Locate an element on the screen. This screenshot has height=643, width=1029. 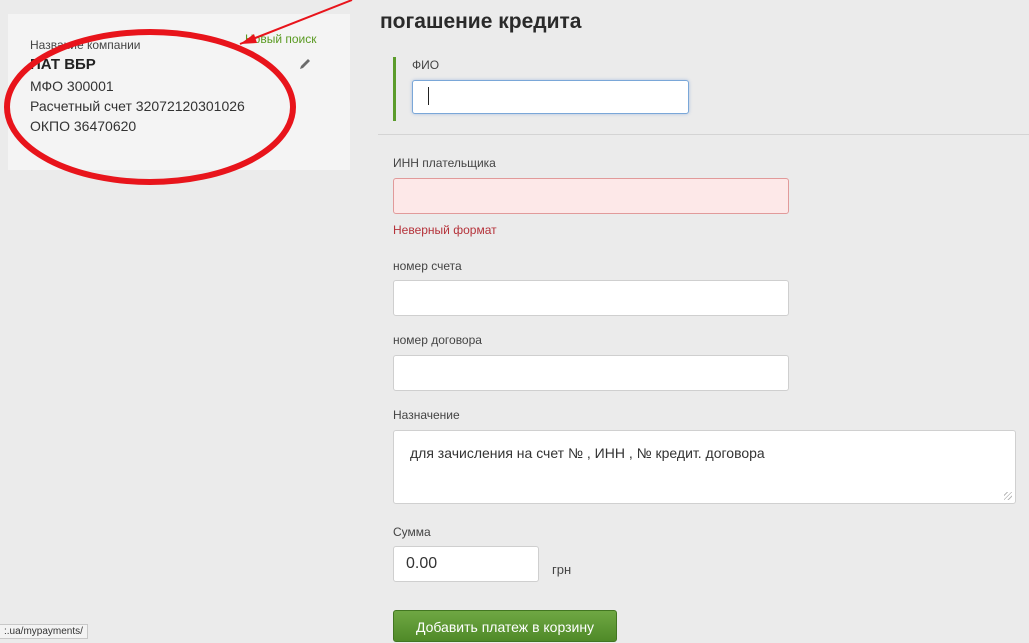
text-caret is located at coordinates (428, 96).